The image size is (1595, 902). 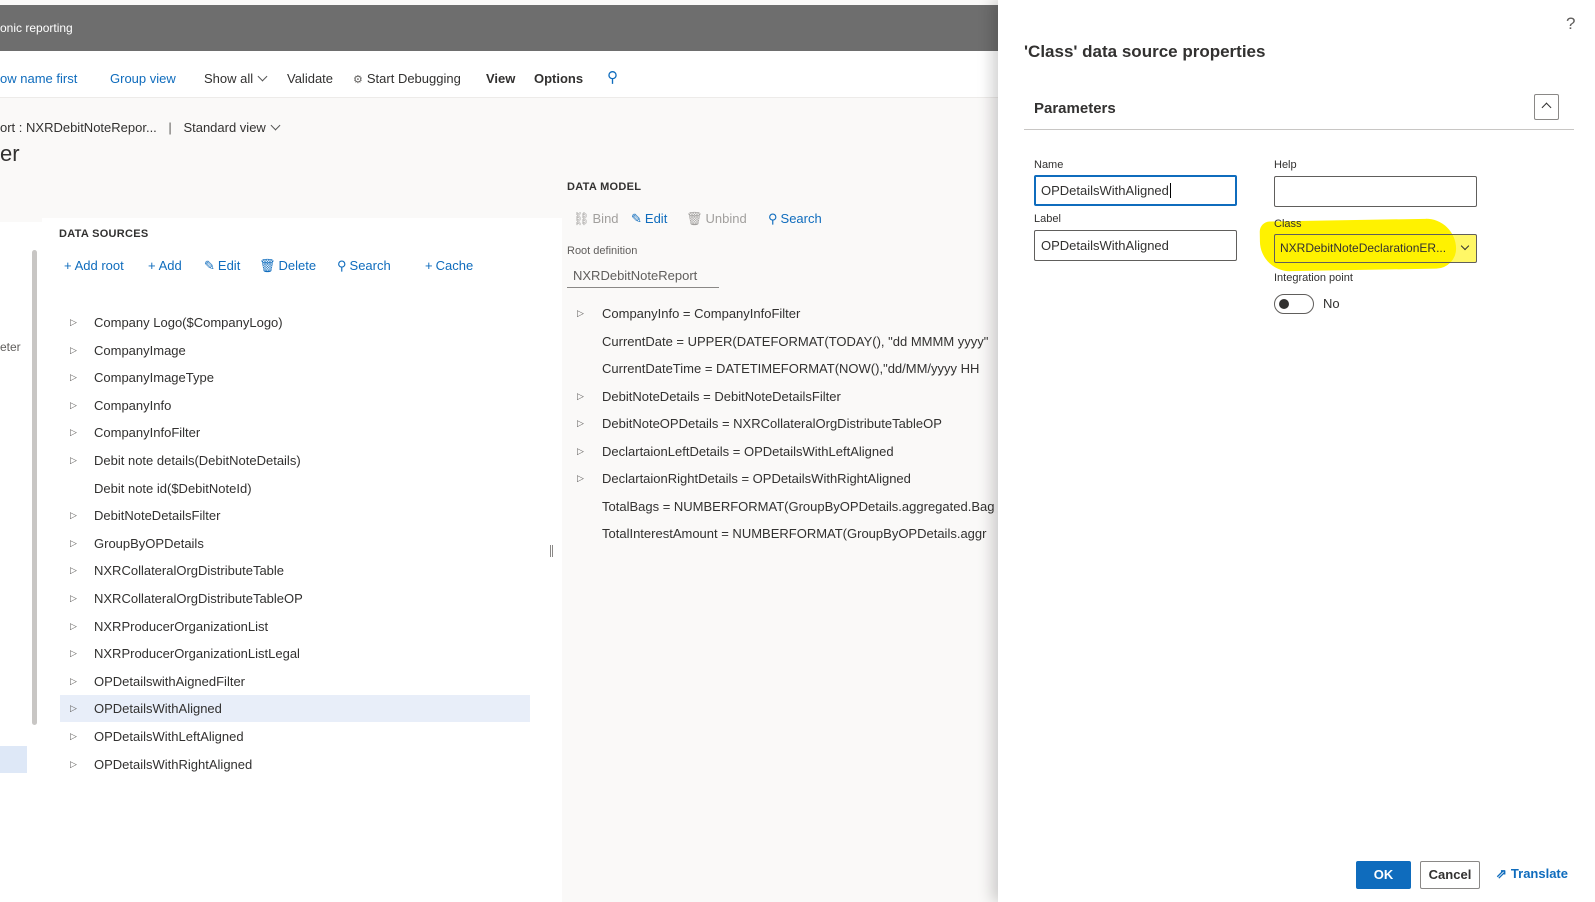 I want to click on data-model-row: ▷ CompanyInfo = CompanyInfoFilter, so click(x=782, y=313).